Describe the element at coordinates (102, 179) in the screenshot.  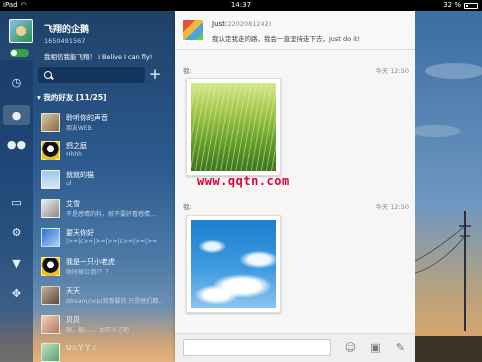
I see `list-item: 就就的猫 ul` at that location.